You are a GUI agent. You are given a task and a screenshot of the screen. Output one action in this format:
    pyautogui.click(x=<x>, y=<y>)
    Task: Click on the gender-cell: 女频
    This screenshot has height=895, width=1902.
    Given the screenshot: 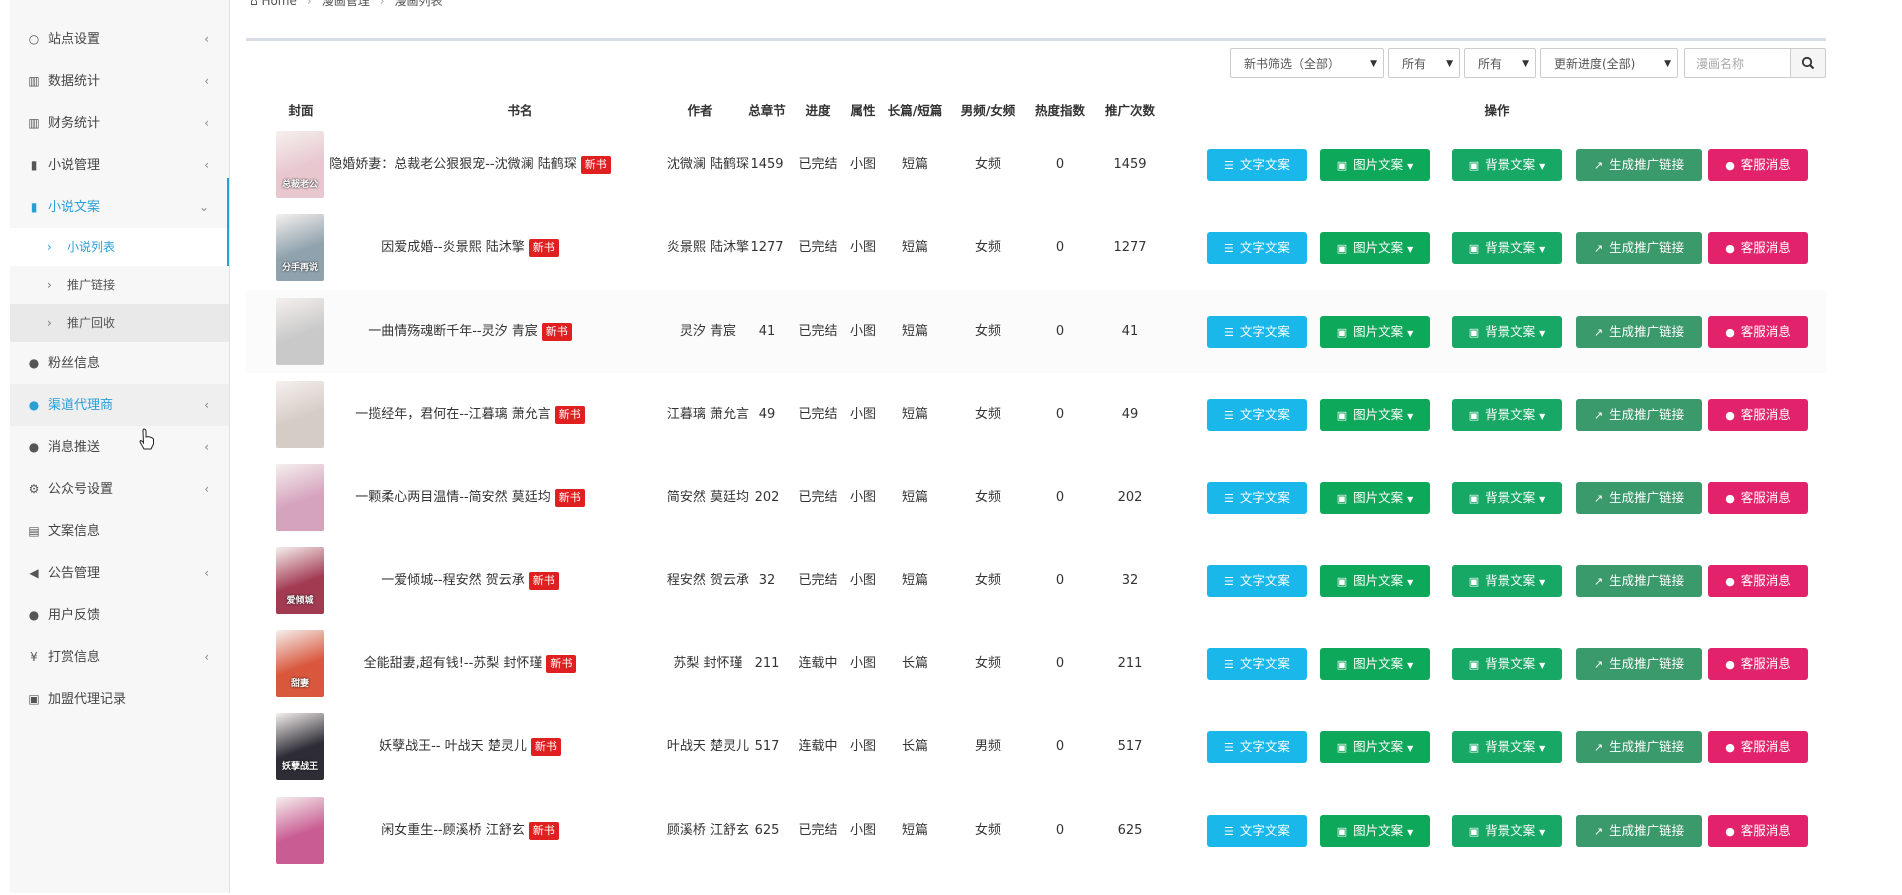 What is the action you would take?
    pyautogui.click(x=987, y=580)
    